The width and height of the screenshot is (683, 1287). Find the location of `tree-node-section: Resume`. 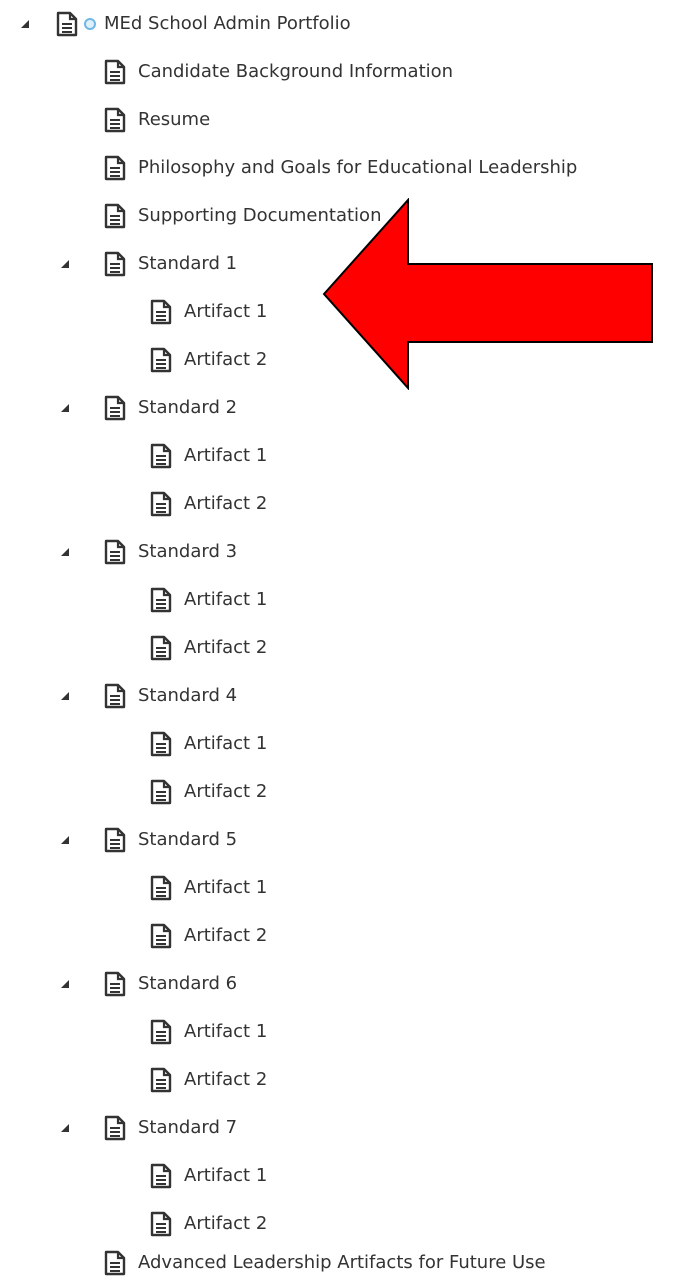

tree-node-section: Resume is located at coordinates (157, 120).